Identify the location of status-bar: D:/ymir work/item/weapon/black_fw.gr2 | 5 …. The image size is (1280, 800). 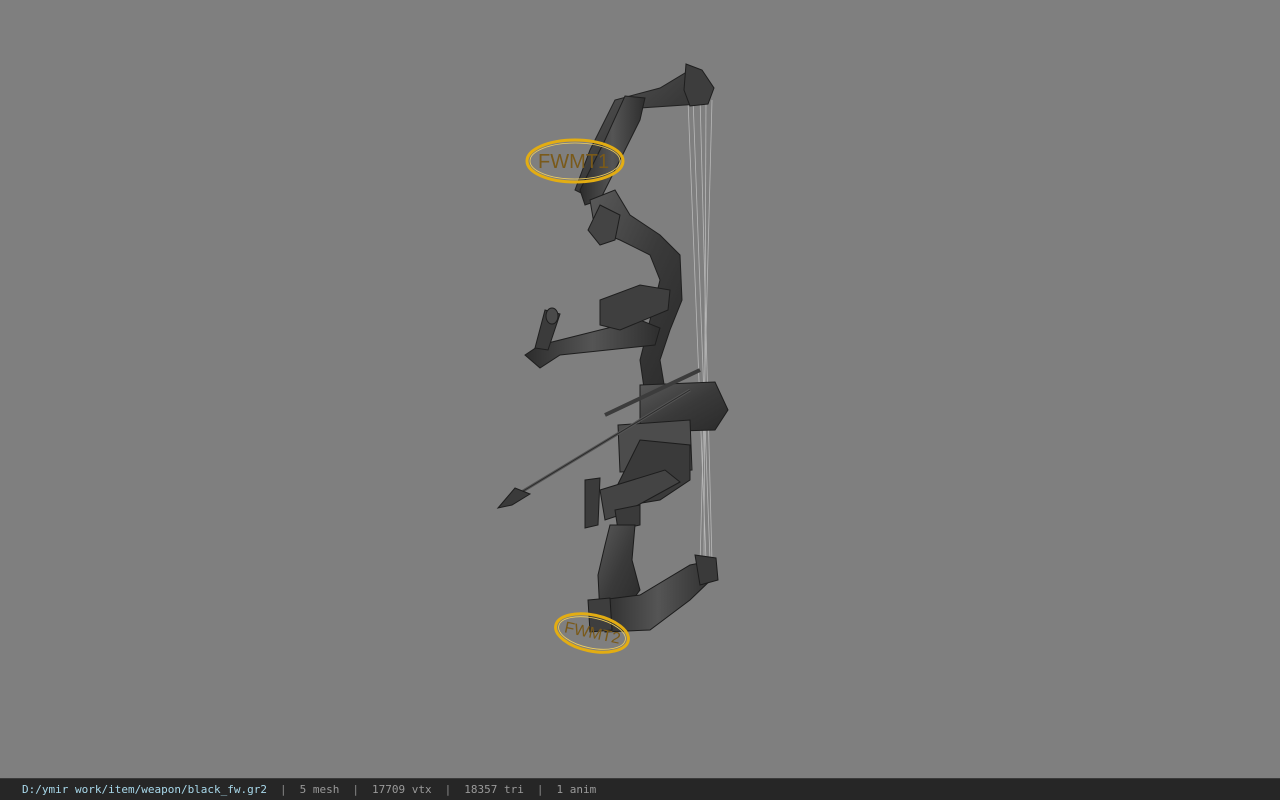
(640, 789).